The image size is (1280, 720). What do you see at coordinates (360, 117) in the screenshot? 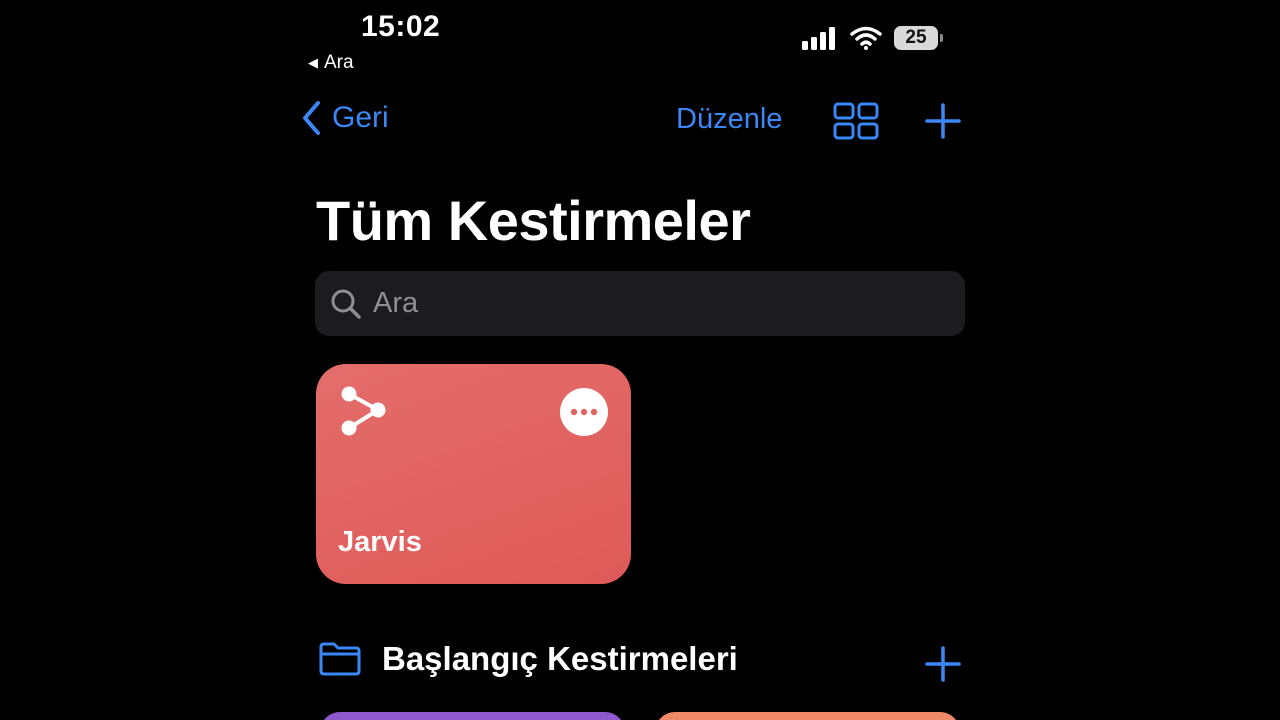
I see `back-button-label: Geri` at bounding box center [360, 117].